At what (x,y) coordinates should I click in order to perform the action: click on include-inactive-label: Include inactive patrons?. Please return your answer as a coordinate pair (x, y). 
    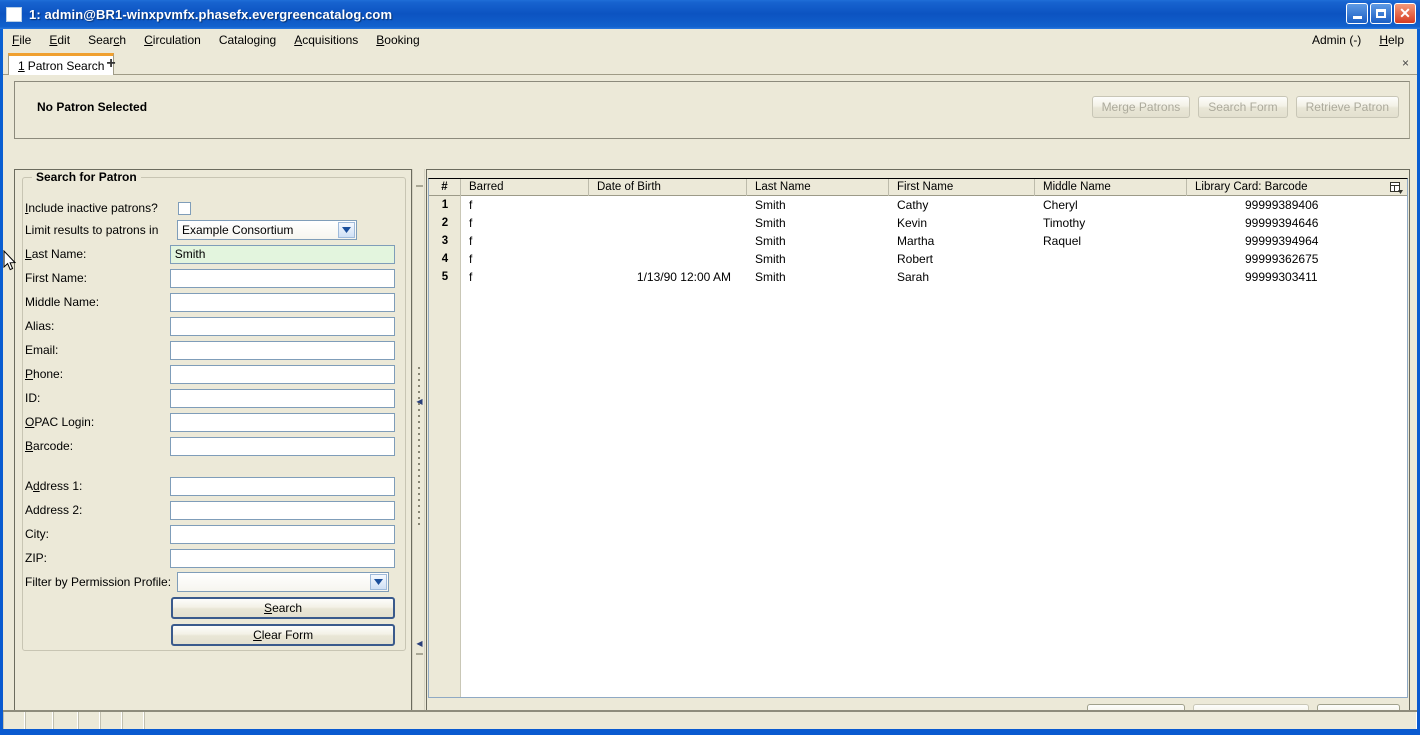
    Looking at the image, I should click on (91, 208).